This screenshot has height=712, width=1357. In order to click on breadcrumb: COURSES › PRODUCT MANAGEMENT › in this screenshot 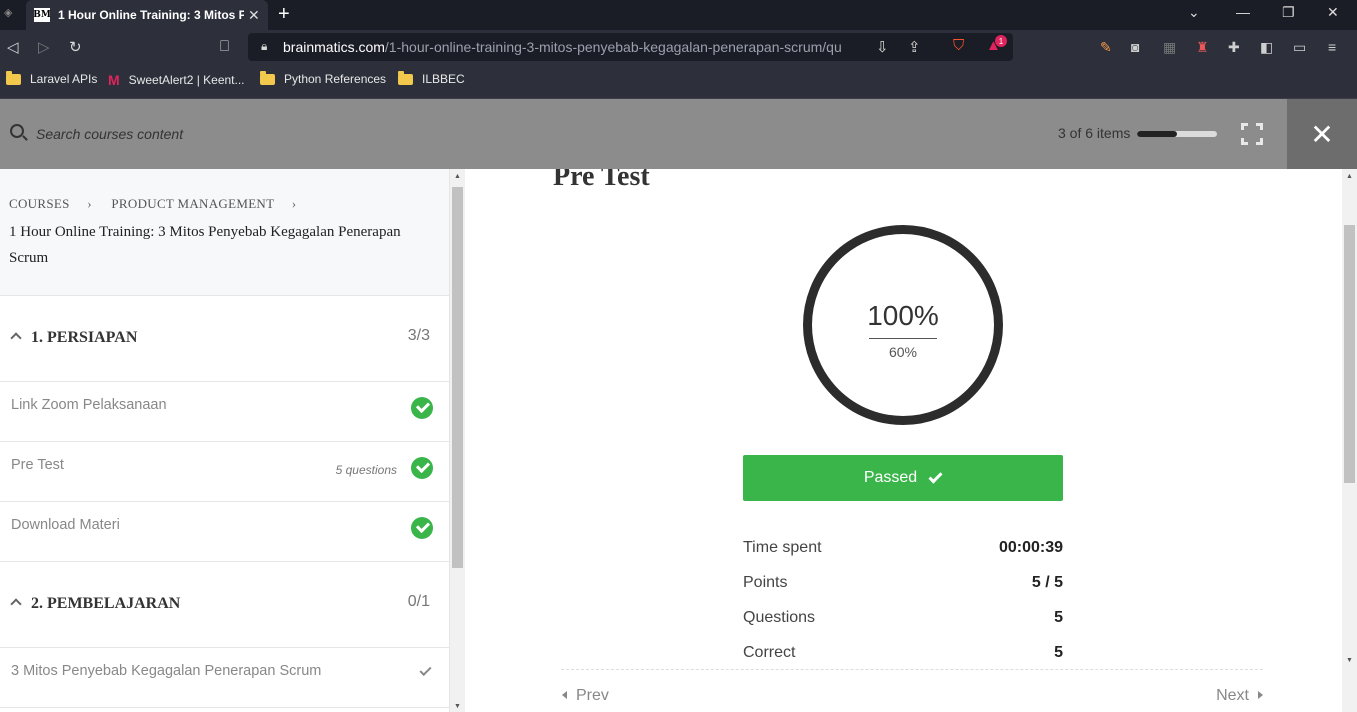, I will do `click(160, 204)`.